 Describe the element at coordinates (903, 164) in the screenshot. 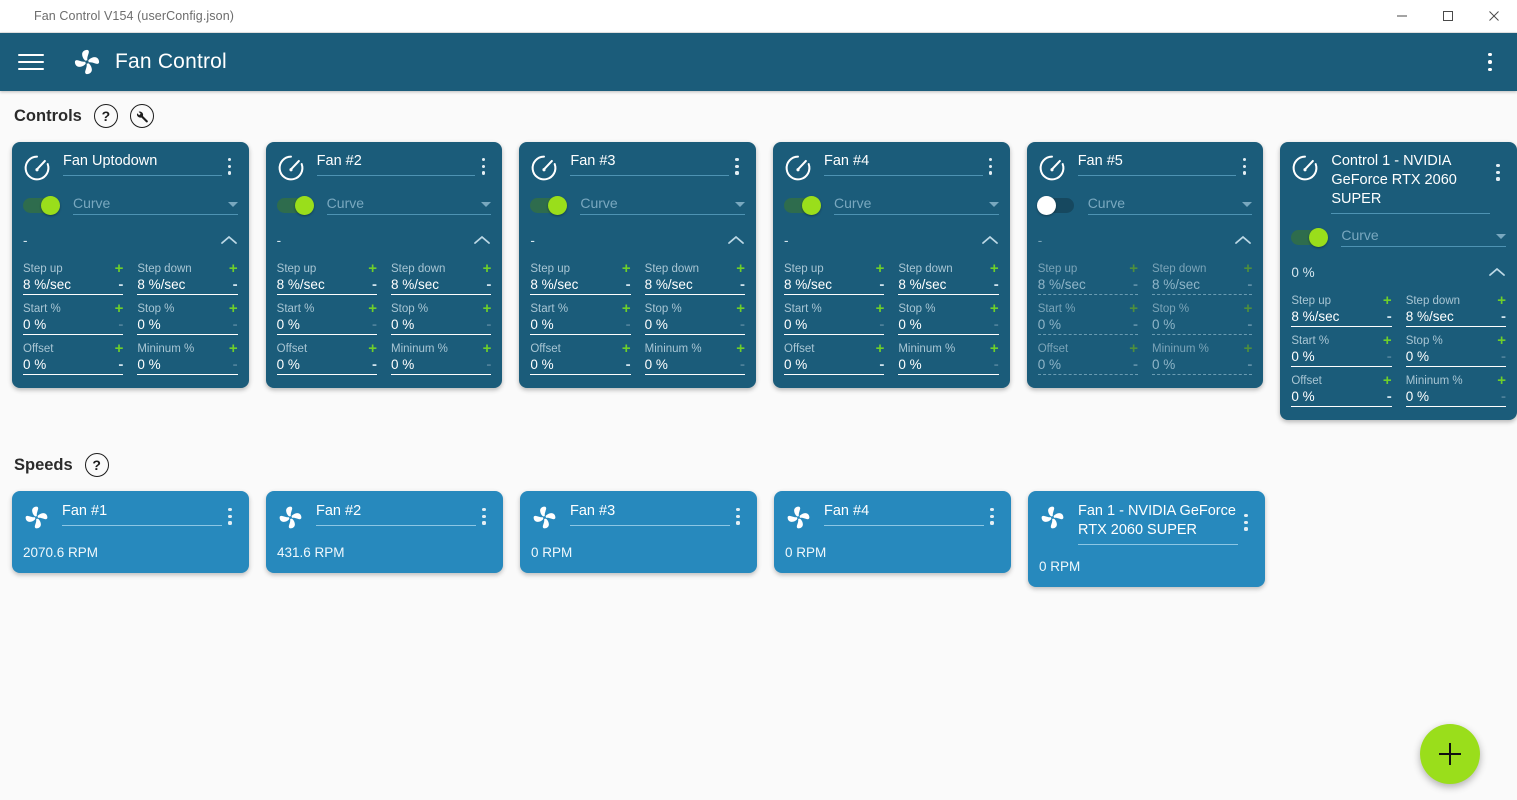

I see `control-name-input: Fan #4` at that location.